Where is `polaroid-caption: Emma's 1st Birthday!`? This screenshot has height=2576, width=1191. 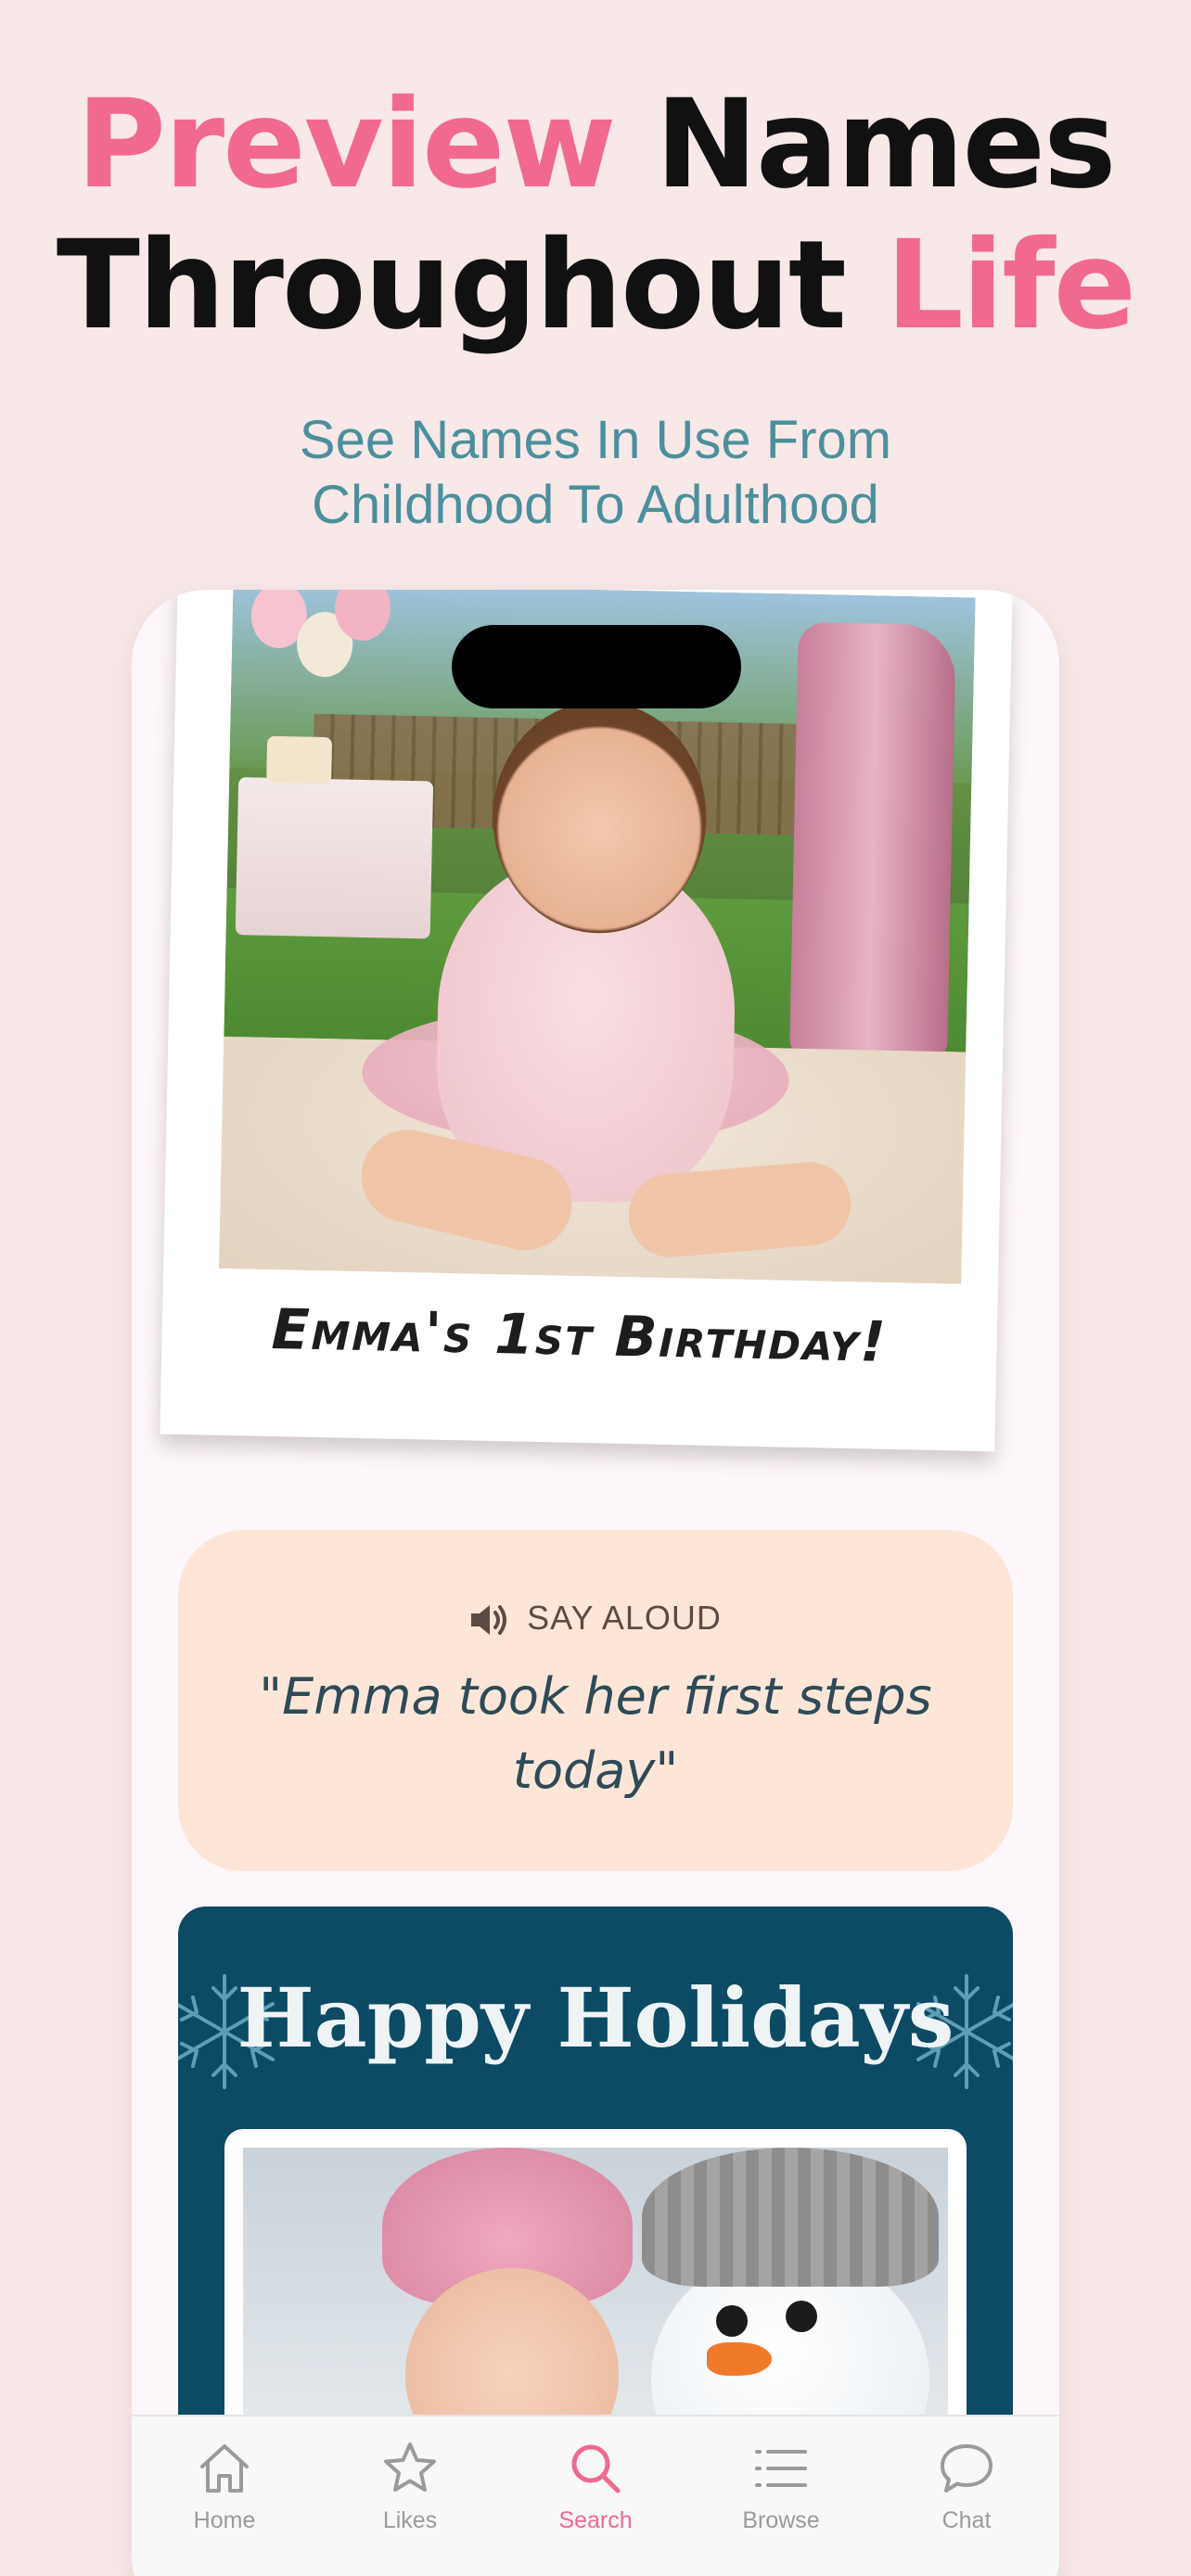
polaroid-caption: Emma's 1st Birthday! is located at coordinates (579, 1336).